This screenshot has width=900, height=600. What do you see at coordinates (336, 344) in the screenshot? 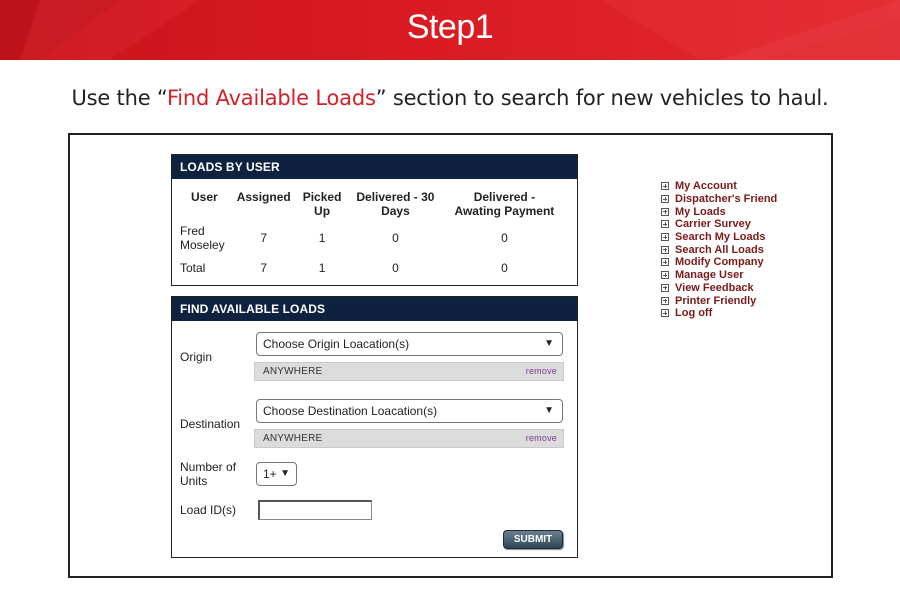
I see `origin-select-text: Choose Origin Loacation(s)` at bounding box center [336, 344].